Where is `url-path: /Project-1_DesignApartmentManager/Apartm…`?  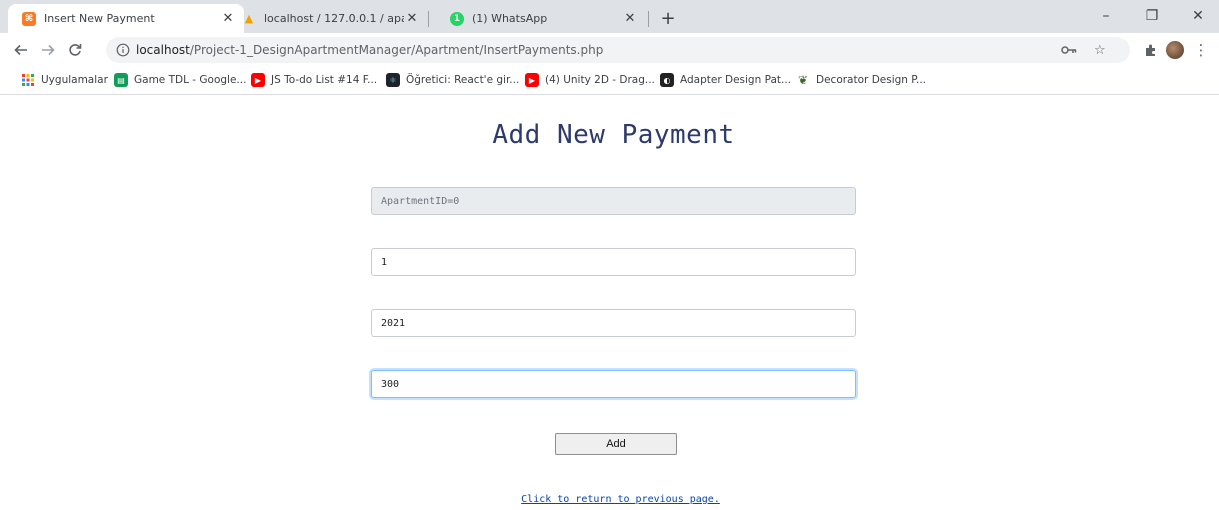 url-path: /Project-1_DesignApartmentManager/Apartm… is located at coordinates (396, 50).